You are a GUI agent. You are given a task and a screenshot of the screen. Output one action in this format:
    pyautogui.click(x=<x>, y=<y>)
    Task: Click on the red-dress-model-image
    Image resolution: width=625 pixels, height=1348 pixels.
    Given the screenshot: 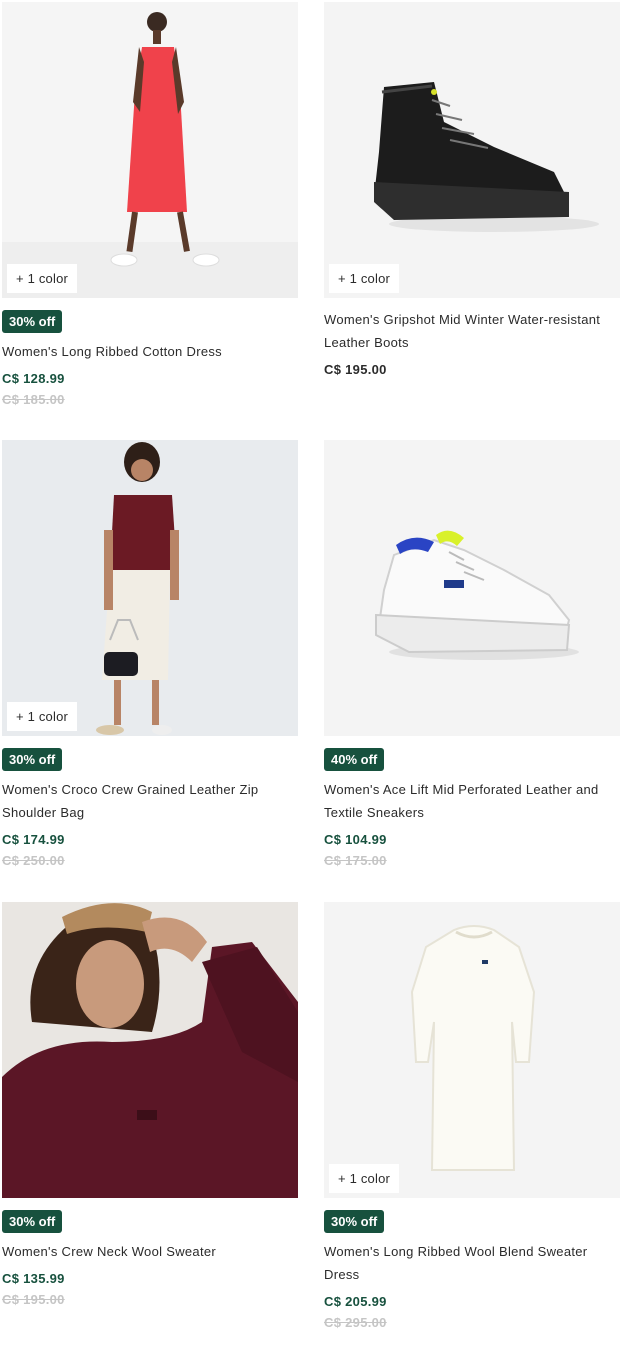 What is the action you would take?
    pyautogui.click(x=150, y=150)
    